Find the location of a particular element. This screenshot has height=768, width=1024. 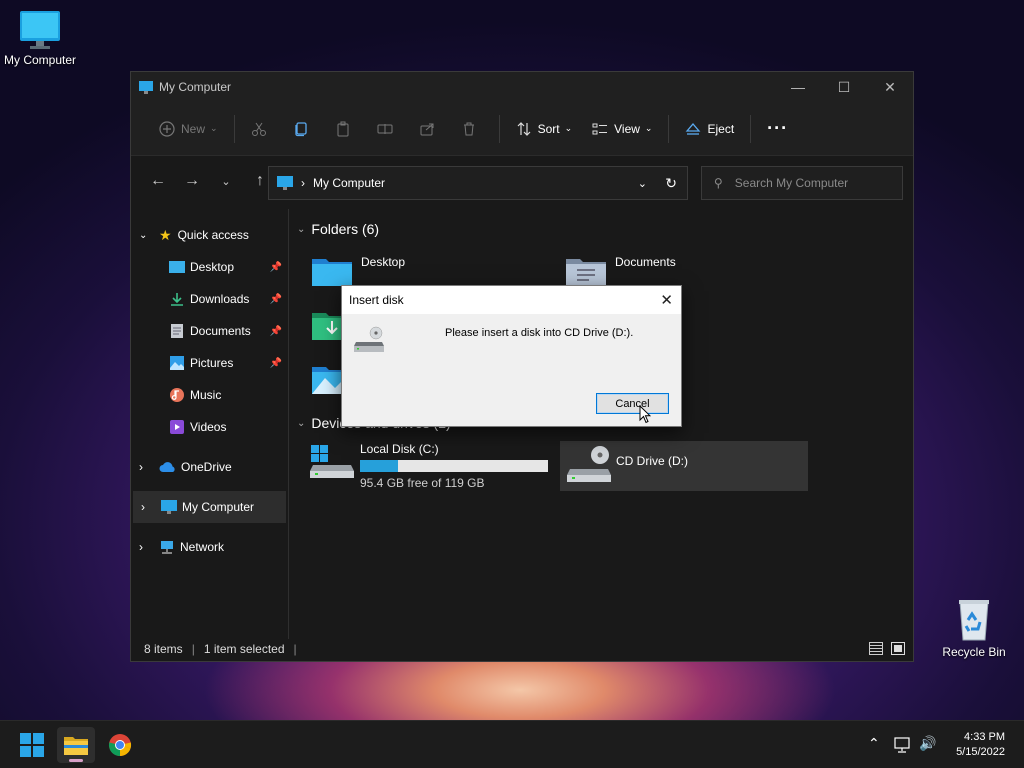

network-icon is located at coordinates (167, 547).